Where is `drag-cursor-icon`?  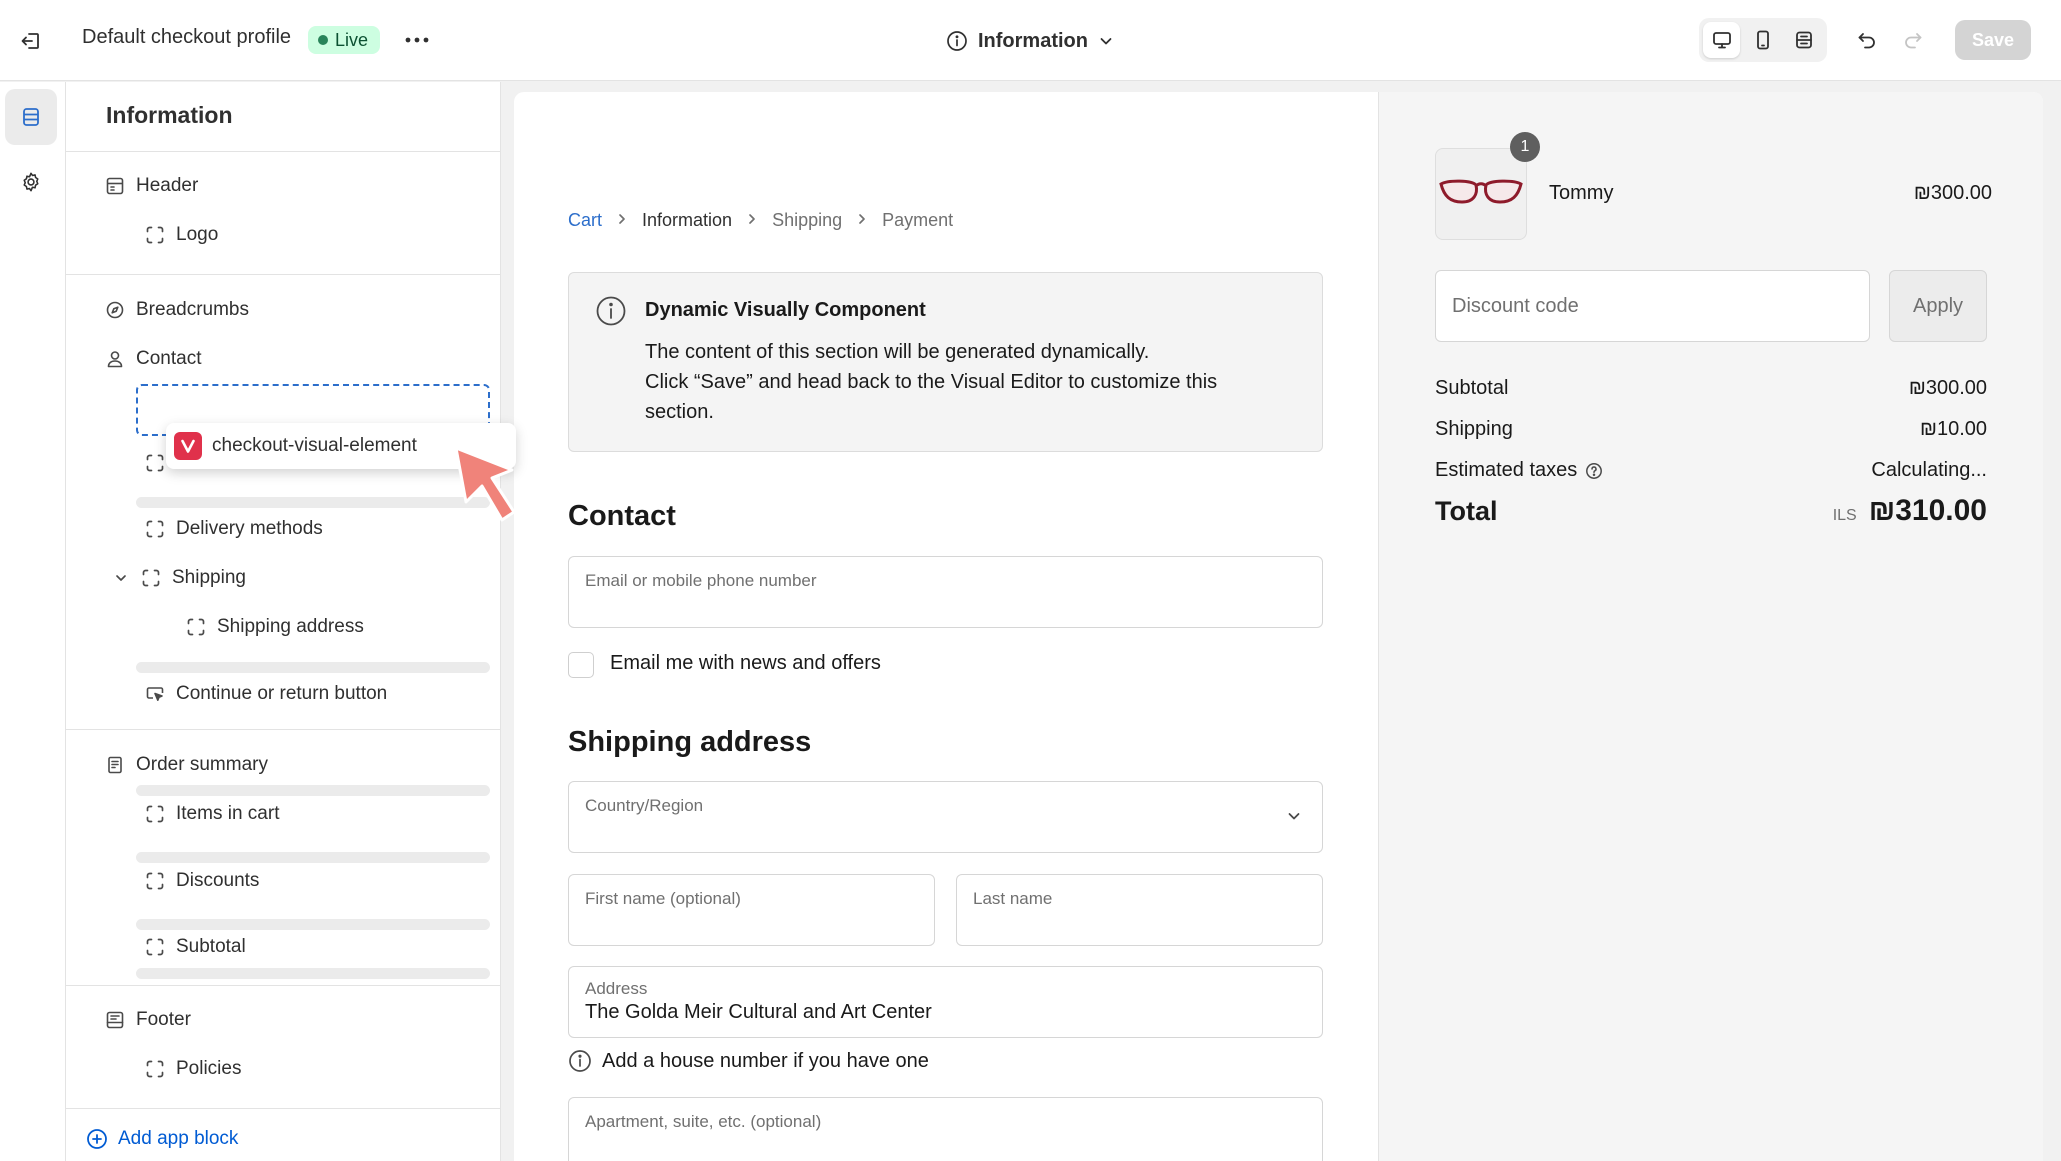 drag-cursor-icon is located at coordinates (485, 484).